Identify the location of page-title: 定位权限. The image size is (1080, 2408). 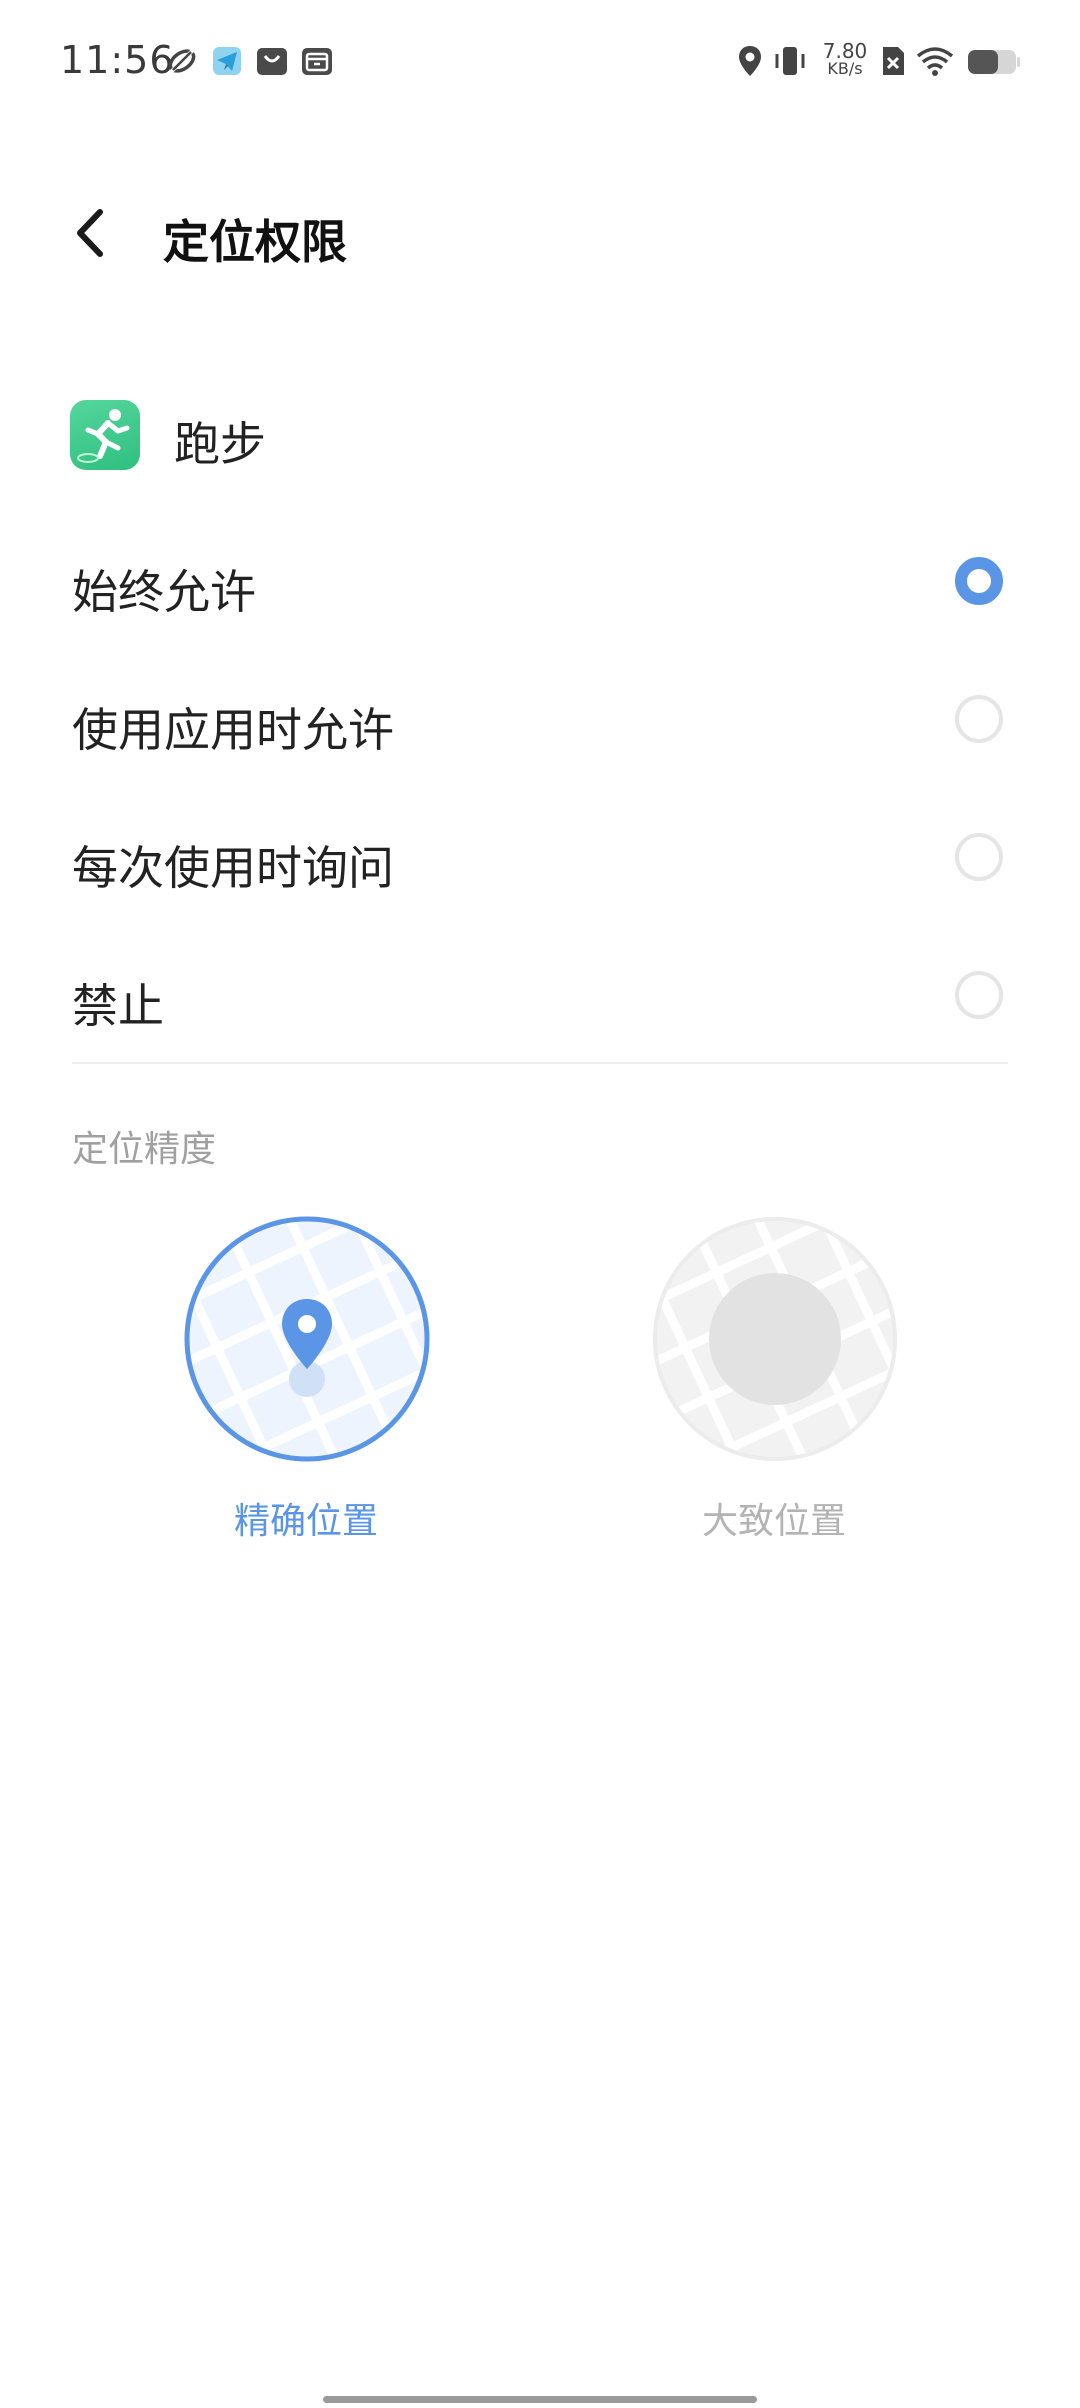
(255, 242).